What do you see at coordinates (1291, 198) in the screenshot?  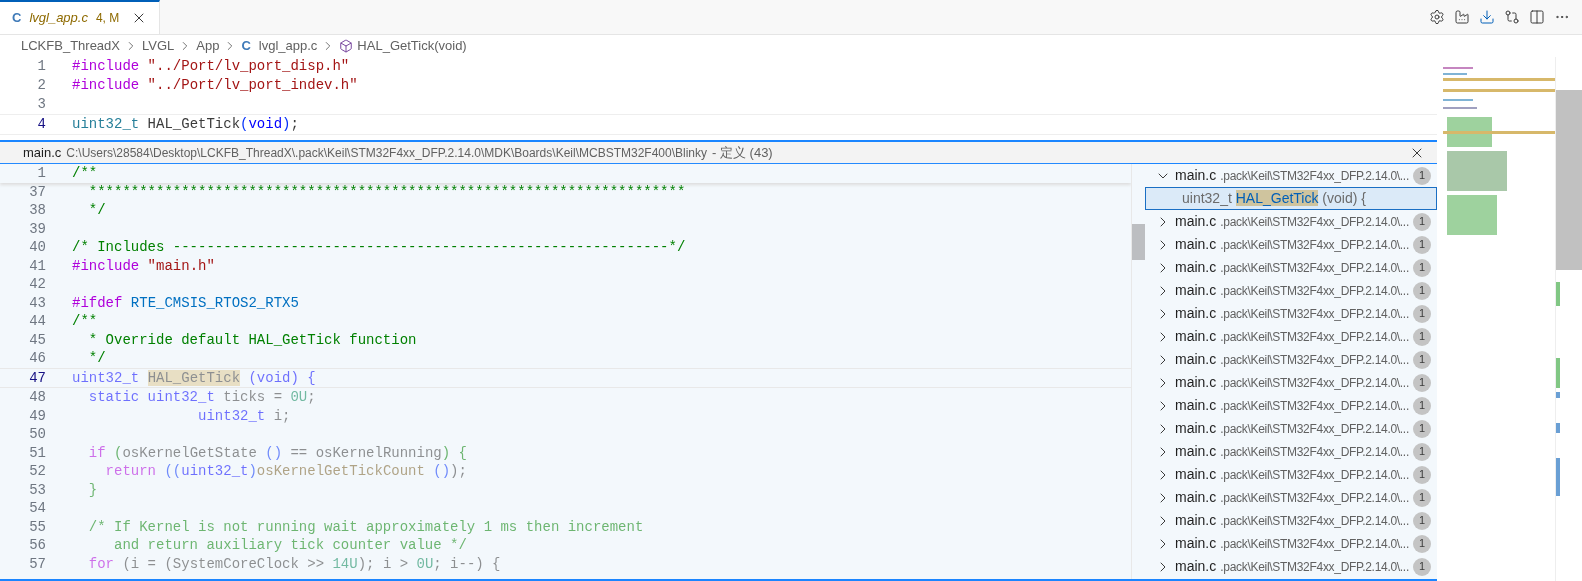 I see `reference-item: uint32_t HAL_GetTick (void) {` at bounding box center [1291, 198].